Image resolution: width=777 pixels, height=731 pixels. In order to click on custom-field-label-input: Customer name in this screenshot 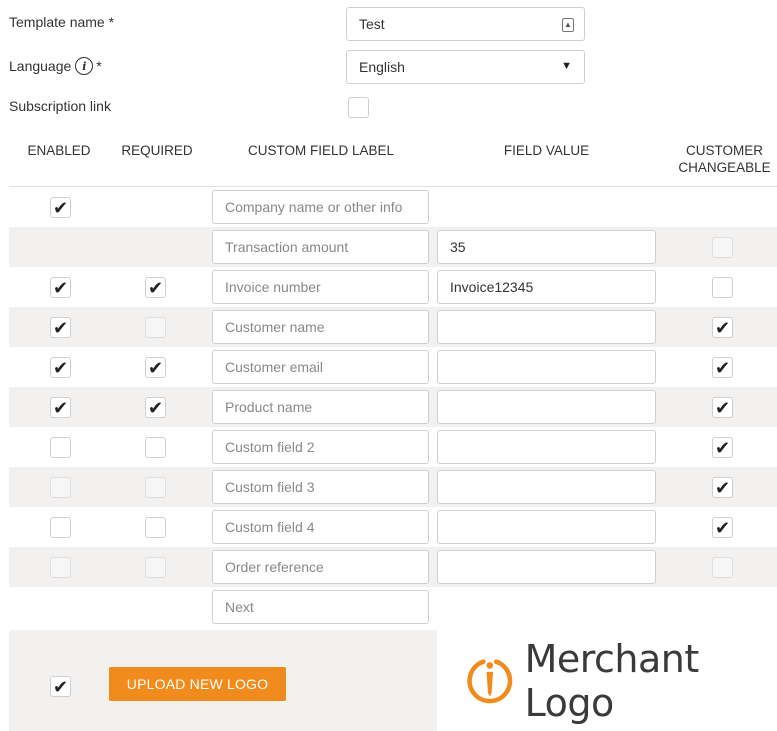, I will do `click(320, 327)`.